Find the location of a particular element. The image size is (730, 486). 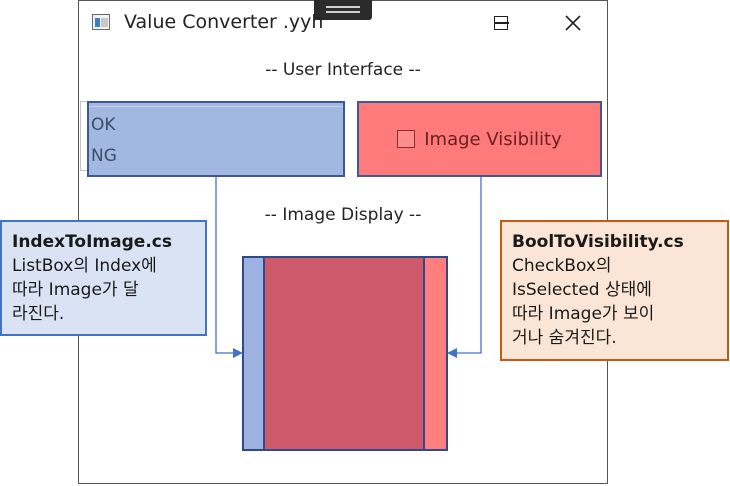

callout-line: CheckBox의 is located at coordinates (562, 266).